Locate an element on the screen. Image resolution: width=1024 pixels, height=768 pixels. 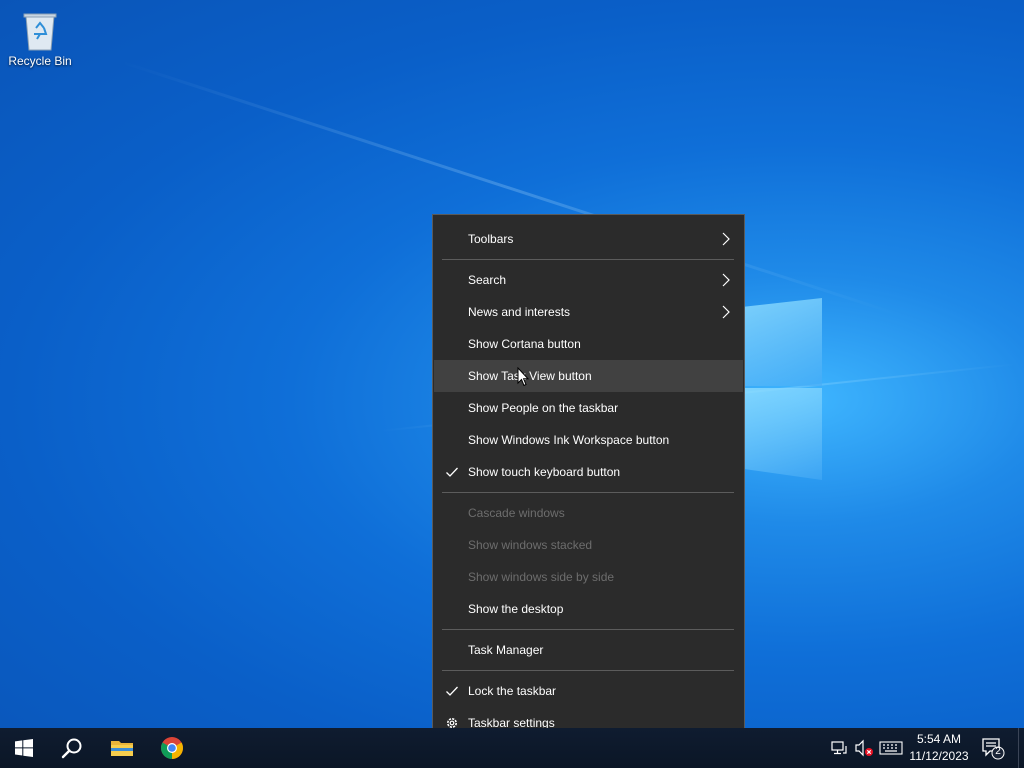
desktop-icon-recycle-bin: Recycle Bin is located at coordinates (40, 37).